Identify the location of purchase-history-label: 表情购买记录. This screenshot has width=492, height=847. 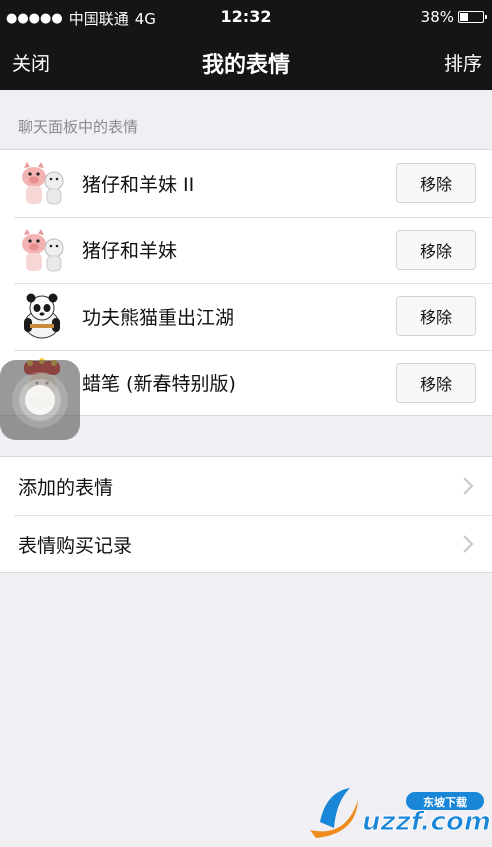
(75, 545).